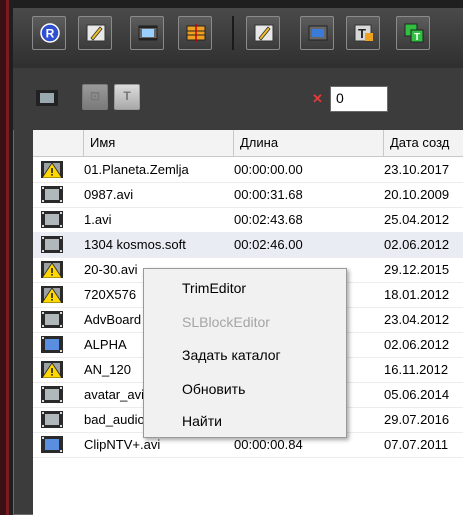  I want to click on date-cell: 18.01.2012, so click(417, 294).